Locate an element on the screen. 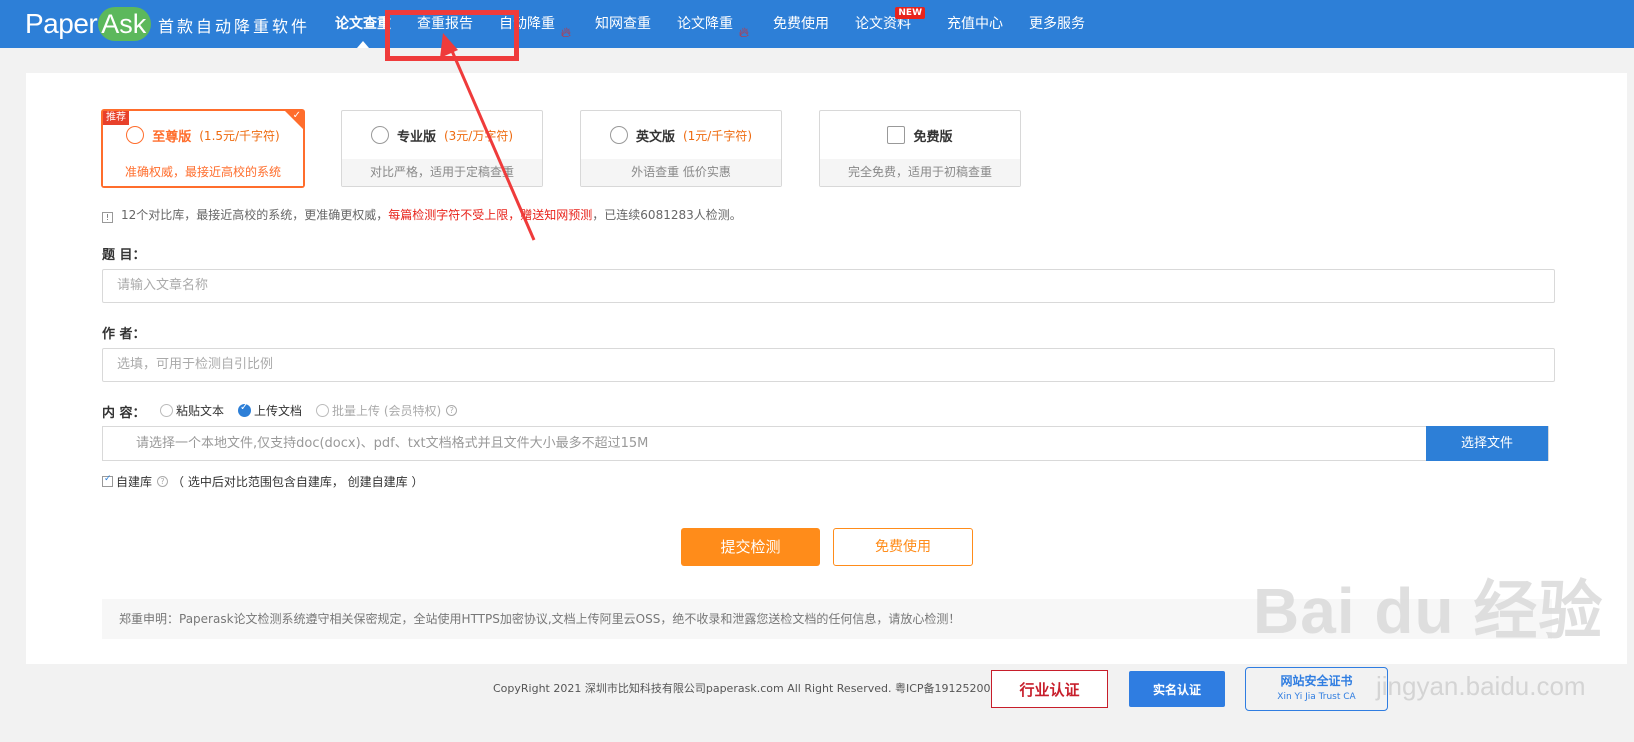 The width and height of the screenshot is (1634, 742). annotation-arrow-icon is located at coordinates (488, 137).